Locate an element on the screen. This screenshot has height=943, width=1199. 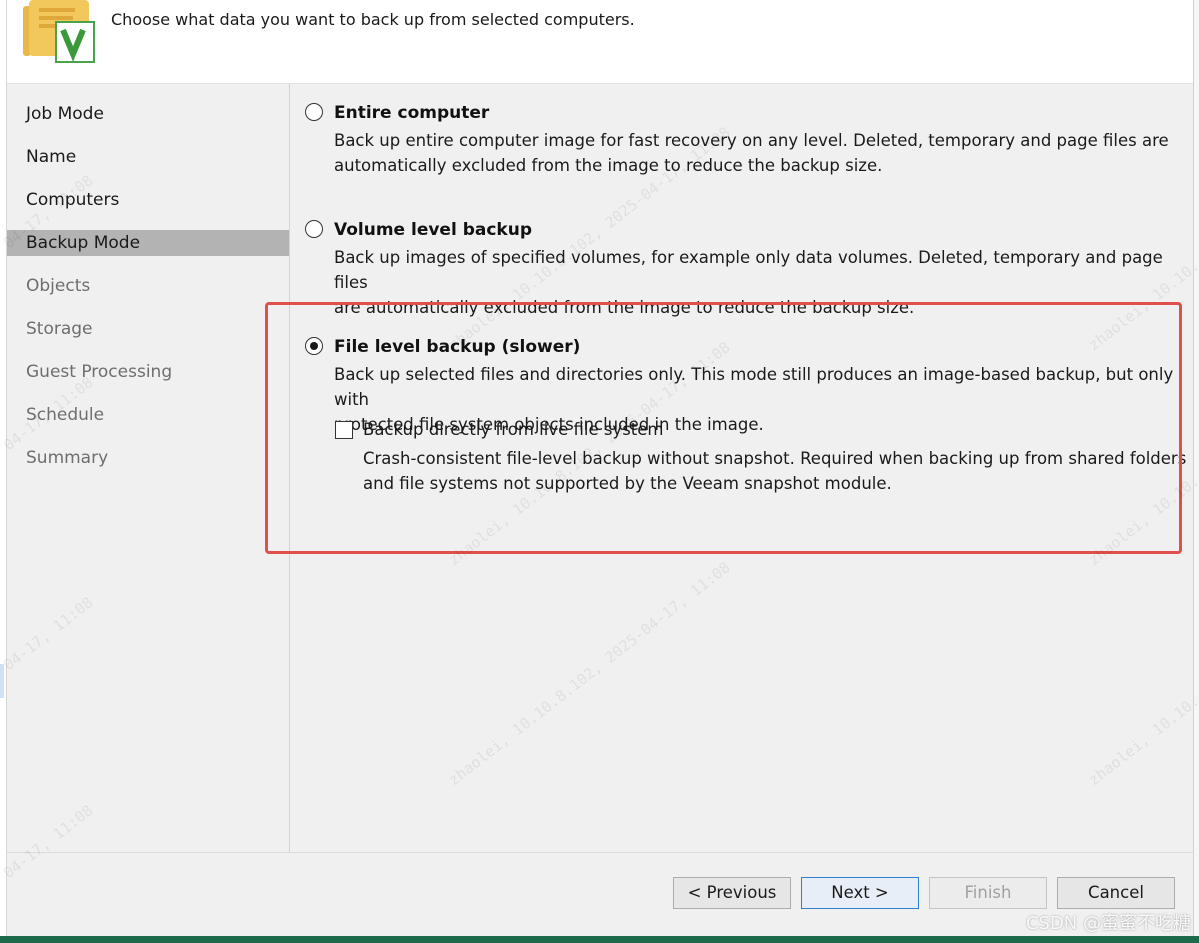
nav-item-guest-processing: Guest Processing is located at coordinates (99, 372).